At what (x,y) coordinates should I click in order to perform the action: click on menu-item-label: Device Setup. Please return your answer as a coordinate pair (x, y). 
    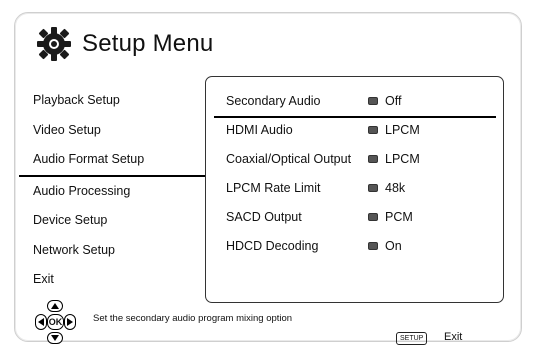
    Looking at the image, I should click on (70, 220).